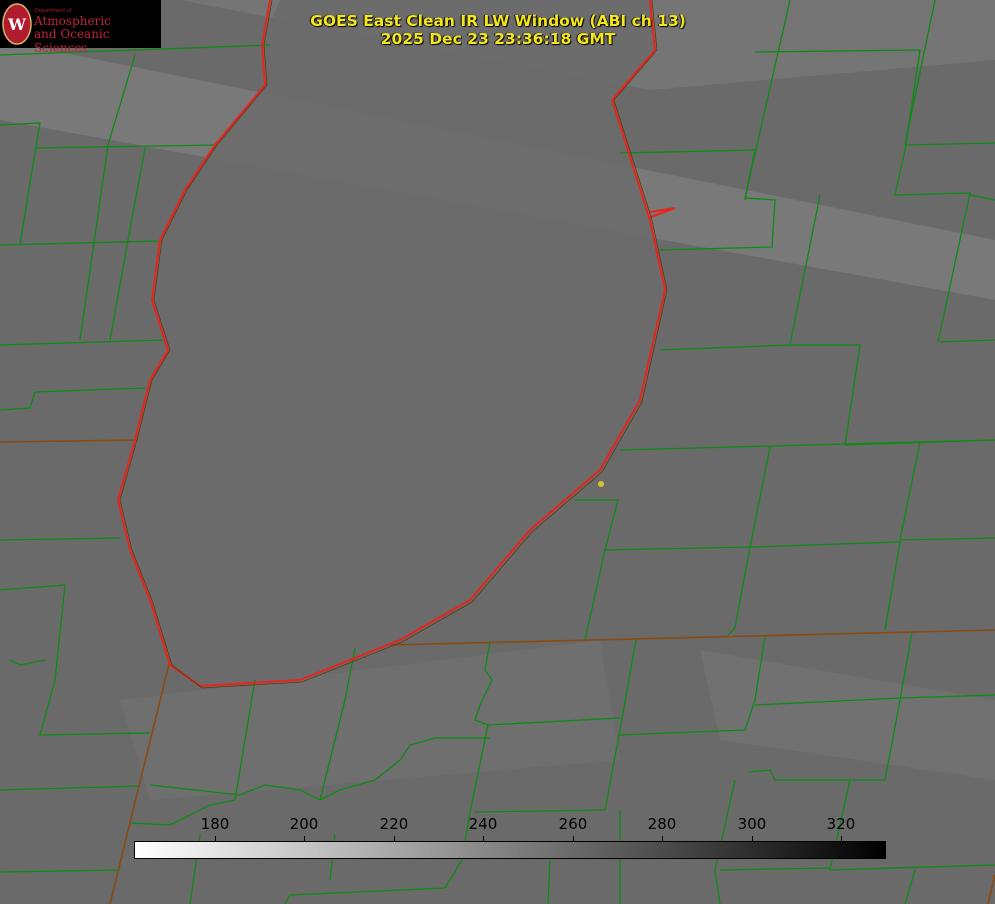 The image size is (995, 904). Describe the element at coordinates (573, 824) in the screenshot. I see `colorbar-tick-label: 260` at that location.